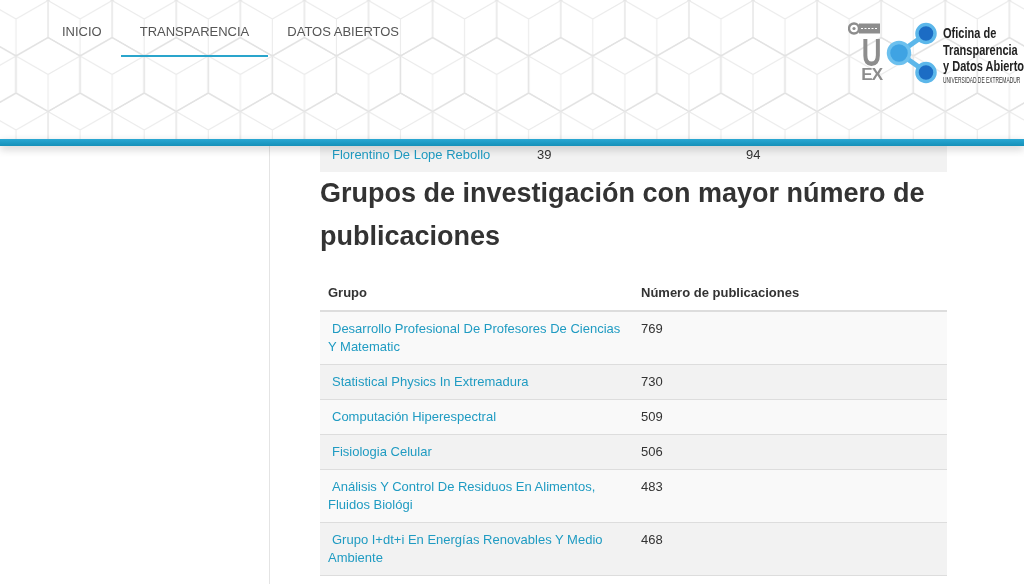 Image resolution: width=1024 pixels, height=584 pixels. What do you see at coordinates (983, 66) in the screenshot?
I see `logo-title: y Datos Abierto` at bounding box center [983, 66].